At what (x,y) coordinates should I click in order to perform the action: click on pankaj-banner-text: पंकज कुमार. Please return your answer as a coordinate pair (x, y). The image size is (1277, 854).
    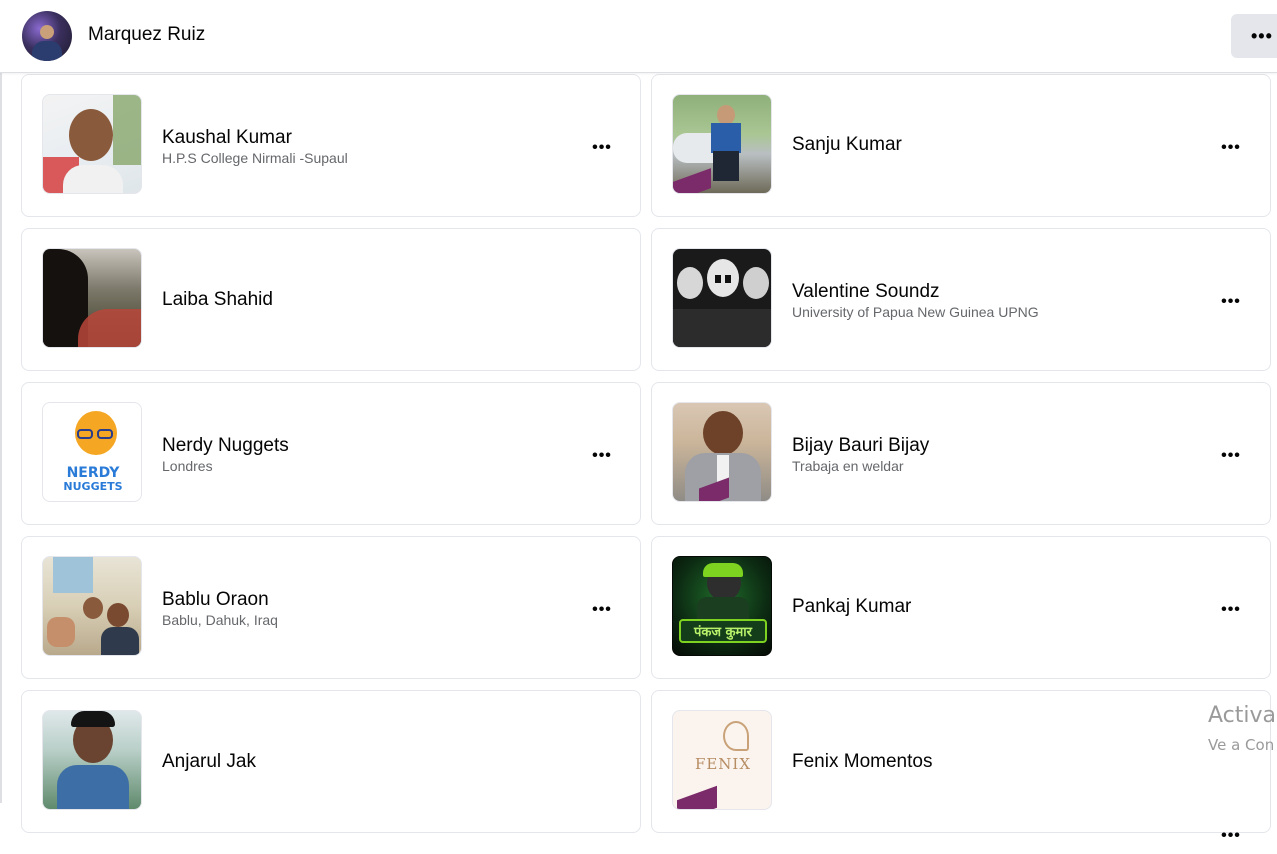
    Looking at the image, I should click on (723, 631).